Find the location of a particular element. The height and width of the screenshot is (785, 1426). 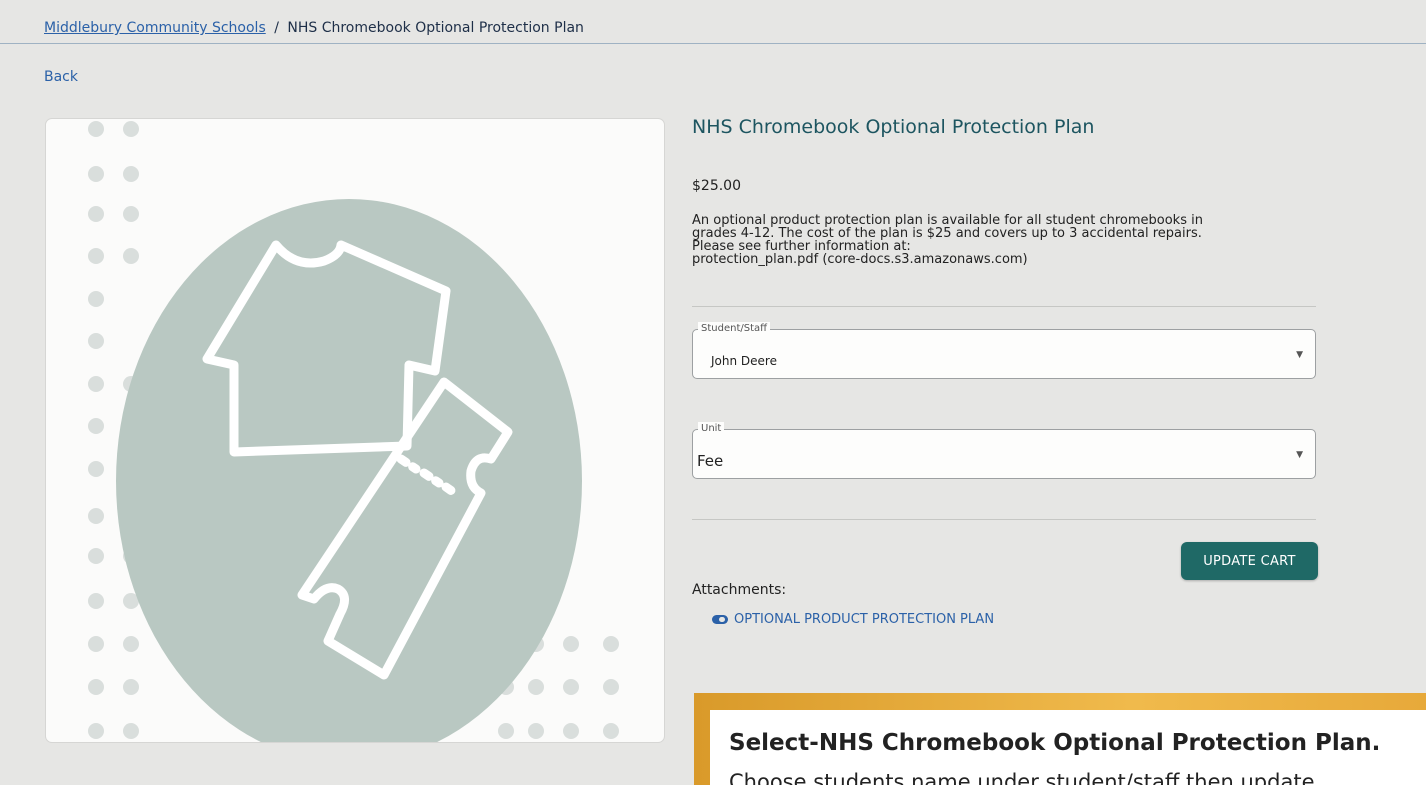

unit-label: Unit is located at coordinates (711, 429).